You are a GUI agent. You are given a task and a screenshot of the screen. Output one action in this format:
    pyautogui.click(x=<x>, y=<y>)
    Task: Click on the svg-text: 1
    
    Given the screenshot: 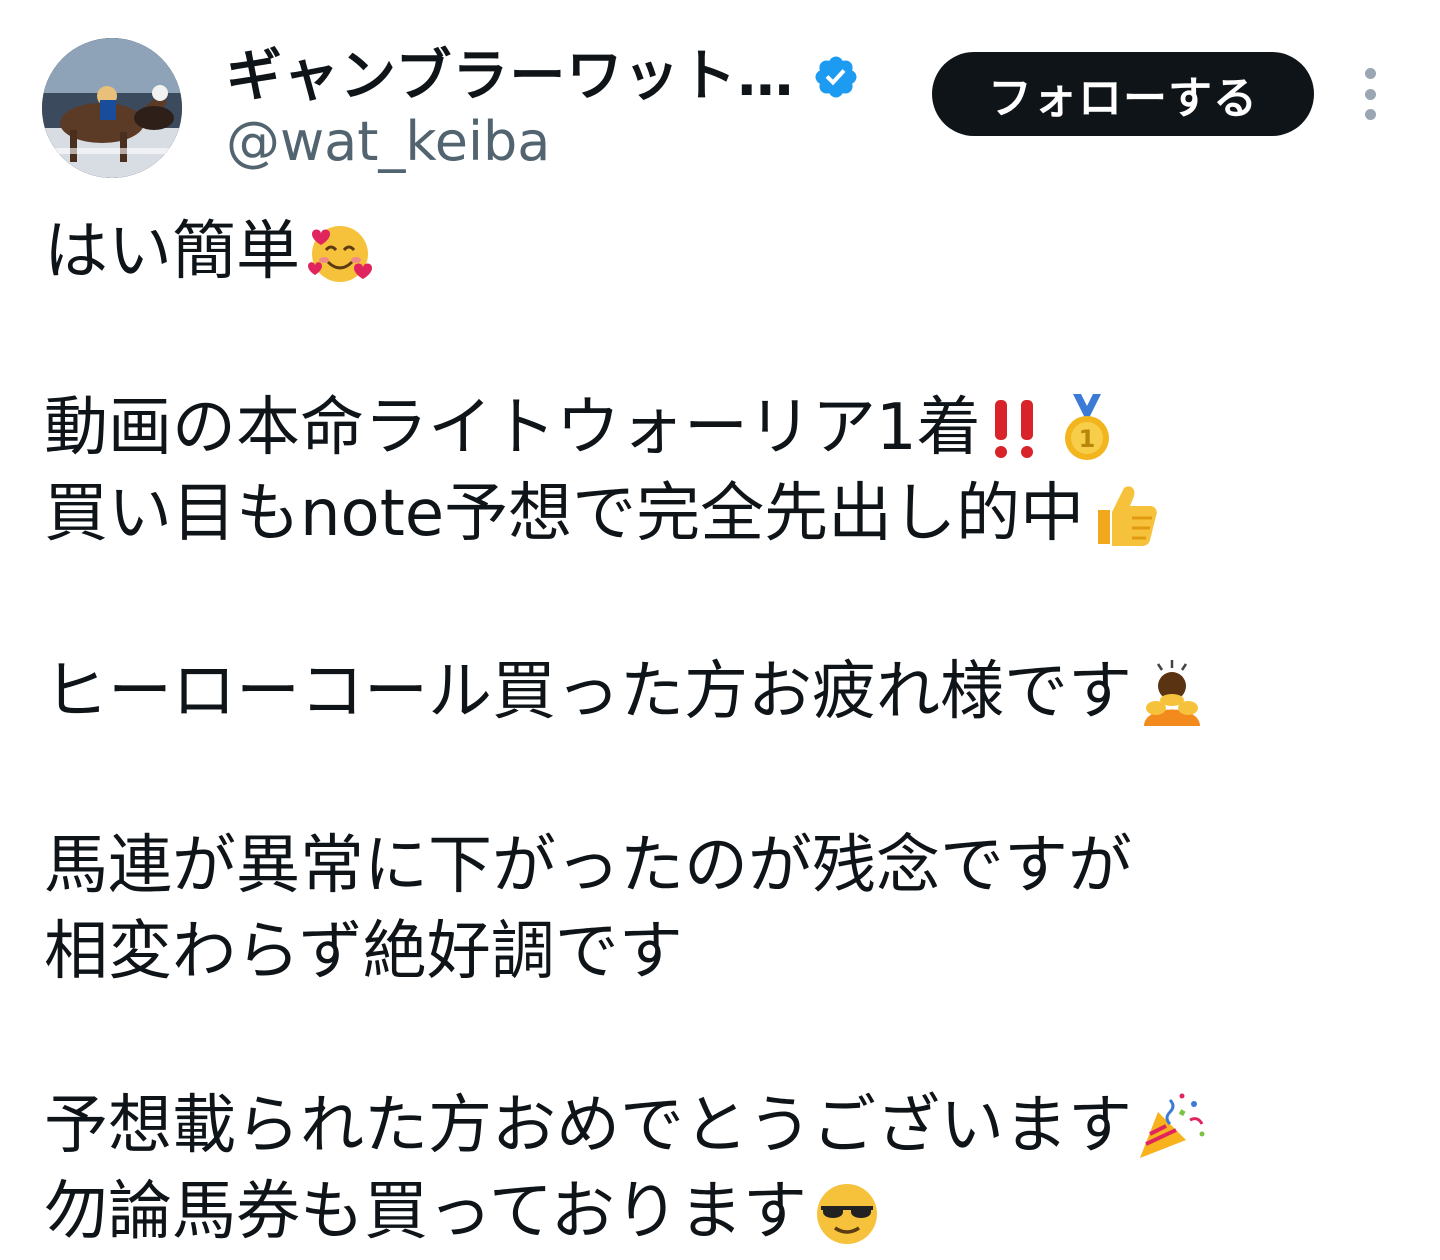 What is the action you would take?
    pyautogui.click(x=1086, y=439)
    